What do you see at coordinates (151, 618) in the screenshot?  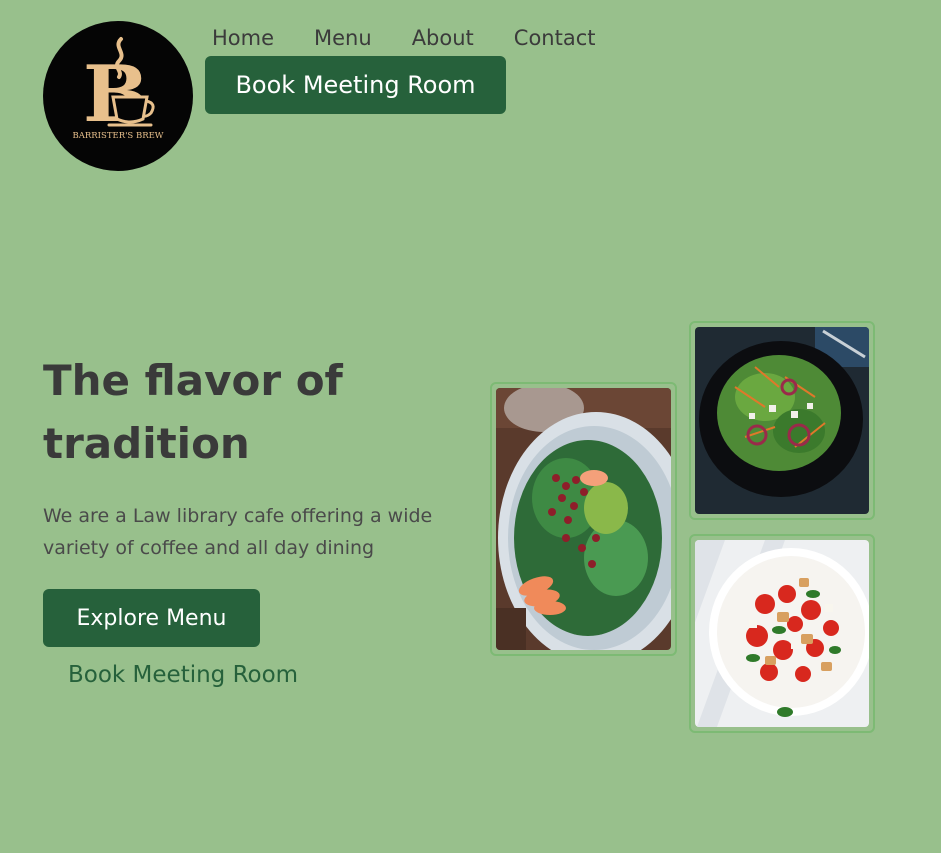 I see `explore-menu-button: Explore Menu` at bounding box center [151, 618].